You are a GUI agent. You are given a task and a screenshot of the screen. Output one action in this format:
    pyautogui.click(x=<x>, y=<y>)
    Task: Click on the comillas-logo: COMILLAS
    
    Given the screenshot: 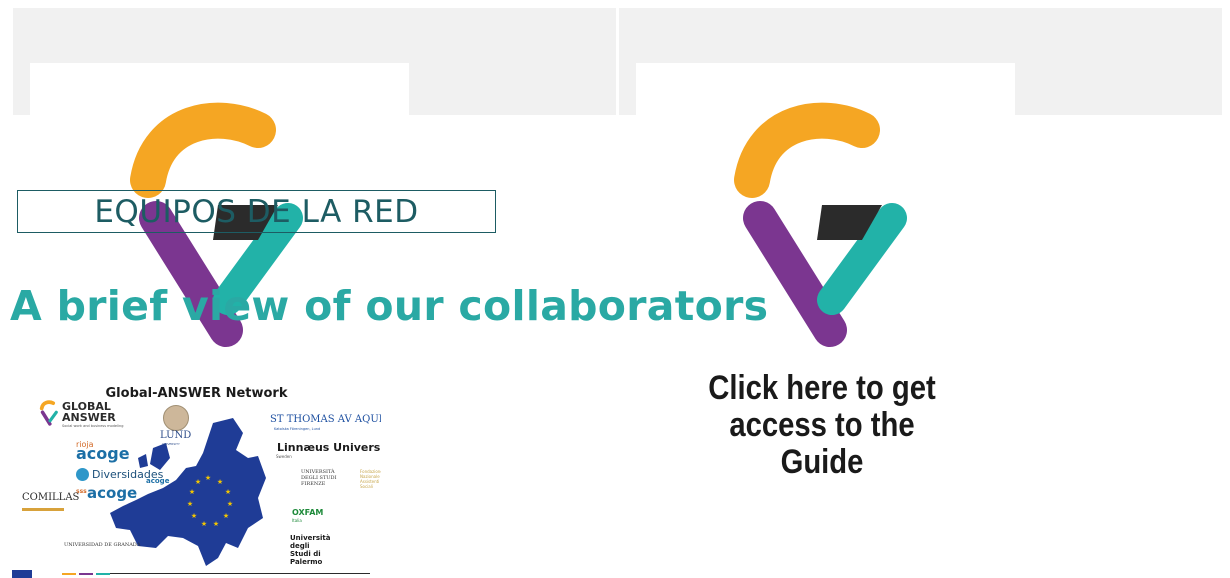 What is the action you would take?
    pyautogui.click(x=51, y=497)
    